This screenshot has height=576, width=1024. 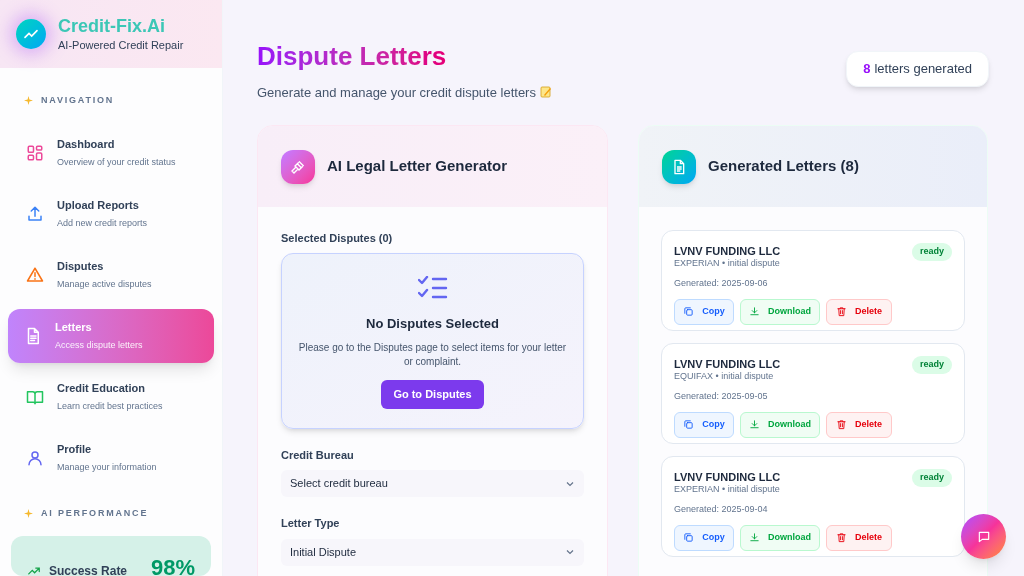 I want to click on nav-item: Upload Reports Add new credit reports, so click(x=111, y=213).